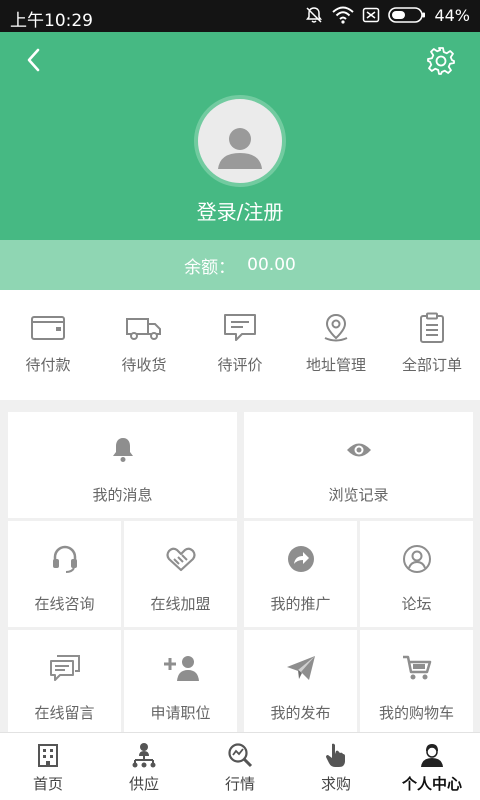  What do you see at coordinates (210, 267) in the screenshot?
I see `balance-label: 余额：` at bounding box center [210, 267].